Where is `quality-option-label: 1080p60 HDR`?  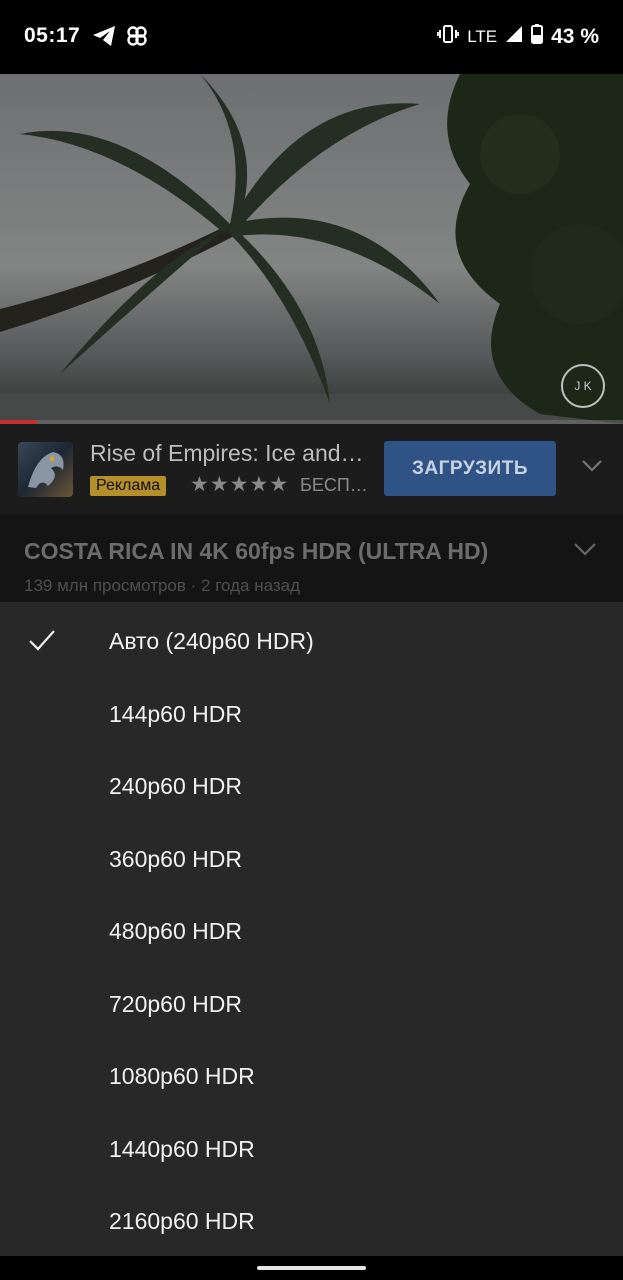 quality-option-label: 1080p60 HDR is located at coordinates (182, 1076).